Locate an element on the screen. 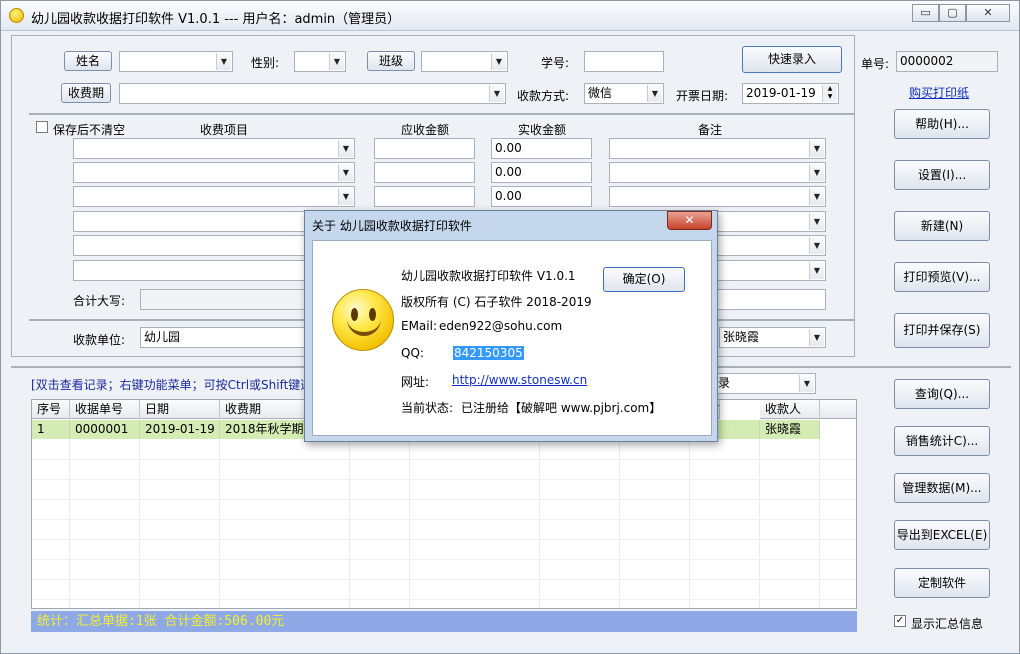 Image resolution: width=1020 pixels, height=654 pixels. payment-method-value: 微信 is located at coordinates (600, 93).